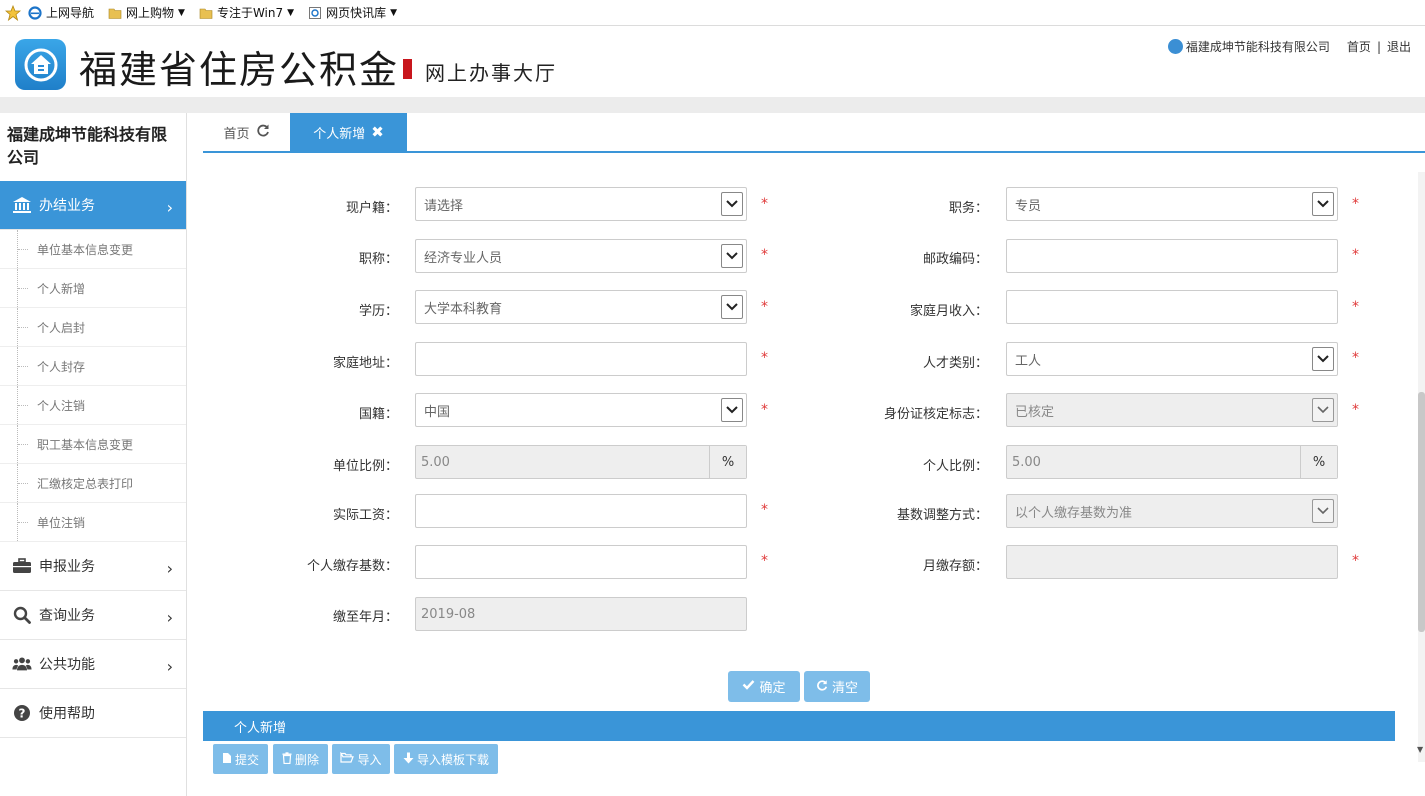  What do you see at coordinates (236, 134) in the screenshot?
I see `tab-home-label: 首页` at bounding box center [236, 134].